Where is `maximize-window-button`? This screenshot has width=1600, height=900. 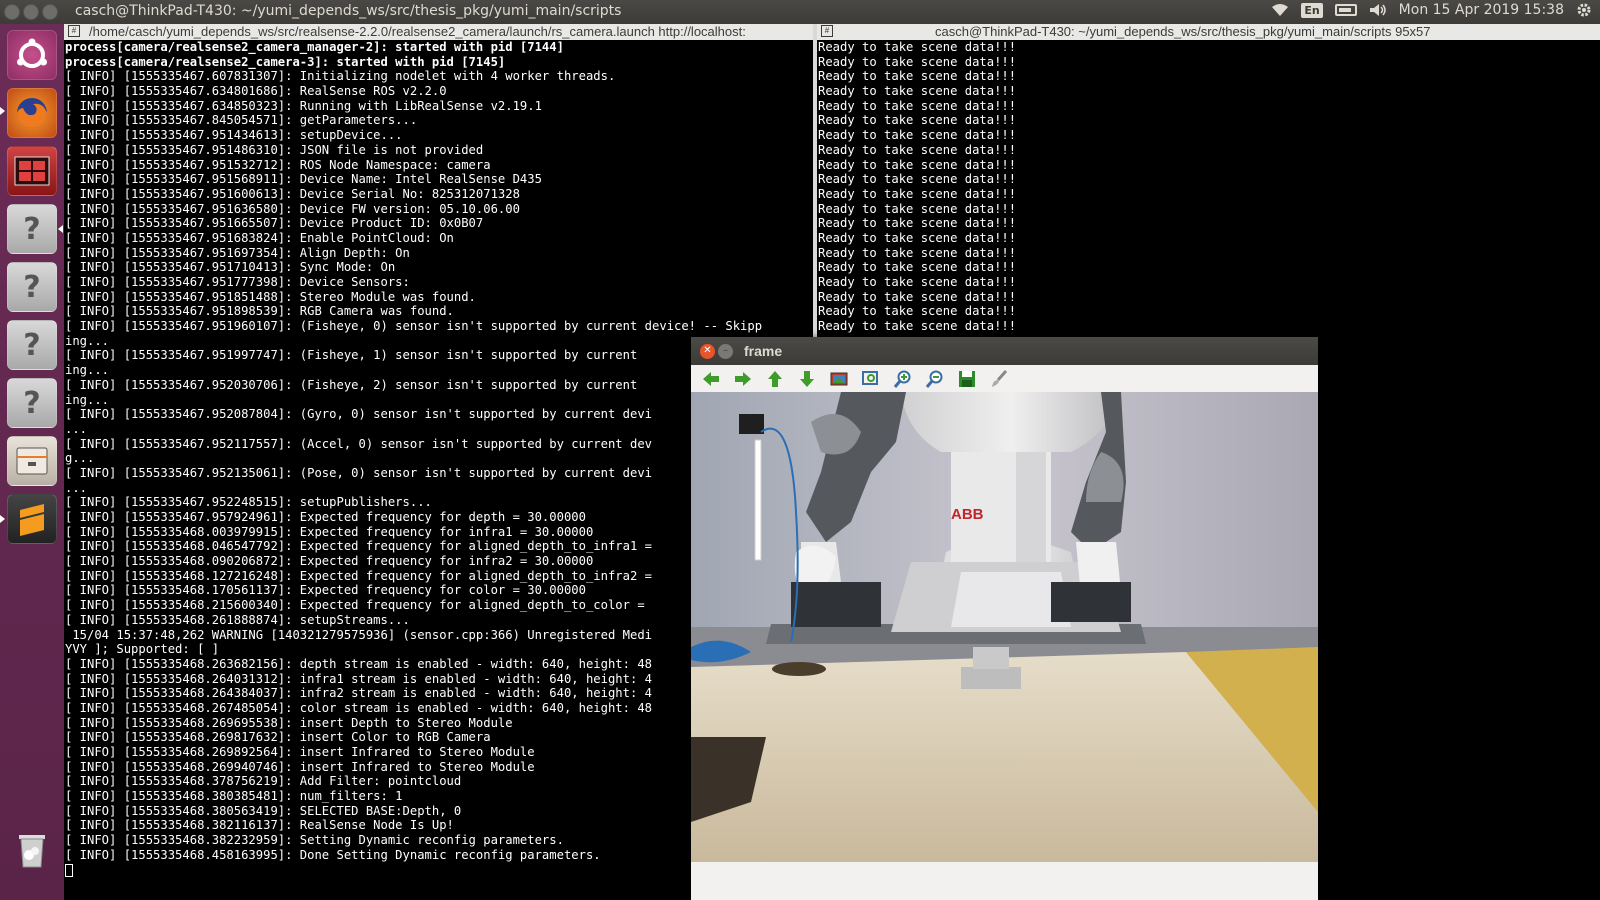 maximize-window-button is located at coordinates (50, 12).